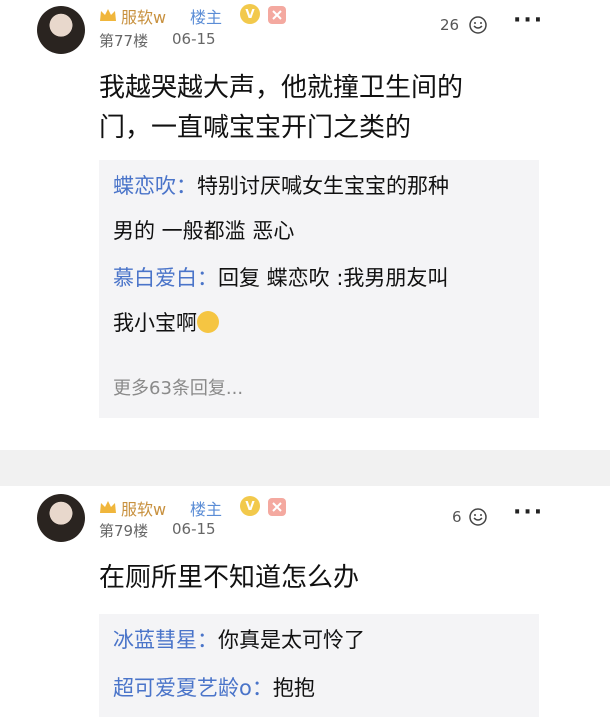 This screenshot has height=717, width=610. What do you see at coordinates (323, 301) in the screenshot?
I see `reply-item: 慕白爱白：回复 蝶恋吹 :我男朋友叫 我小宝啊` at bounding box center [323, 301].